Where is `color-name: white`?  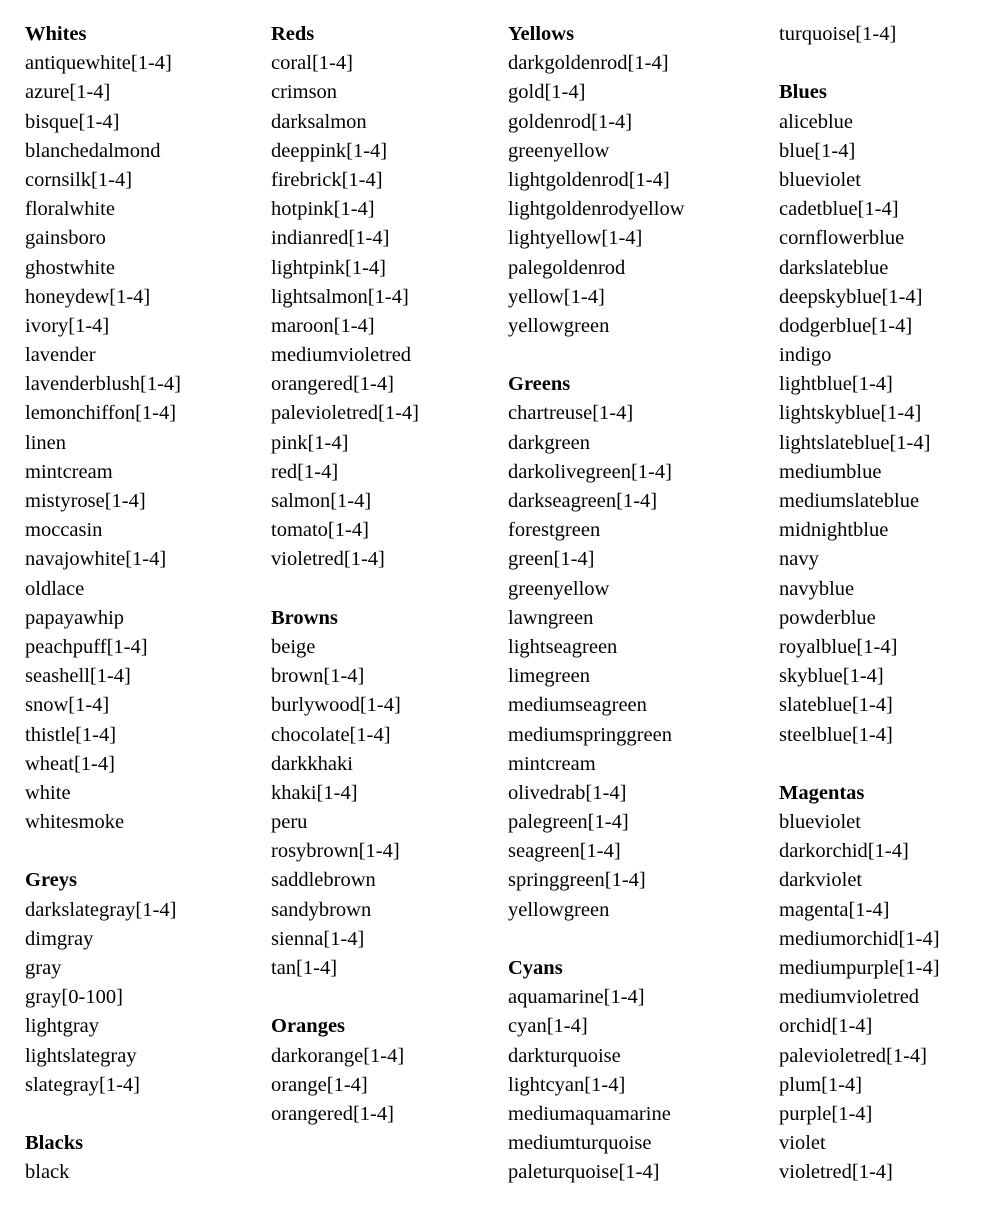
color-name: white is located at coordinates (48, 792).